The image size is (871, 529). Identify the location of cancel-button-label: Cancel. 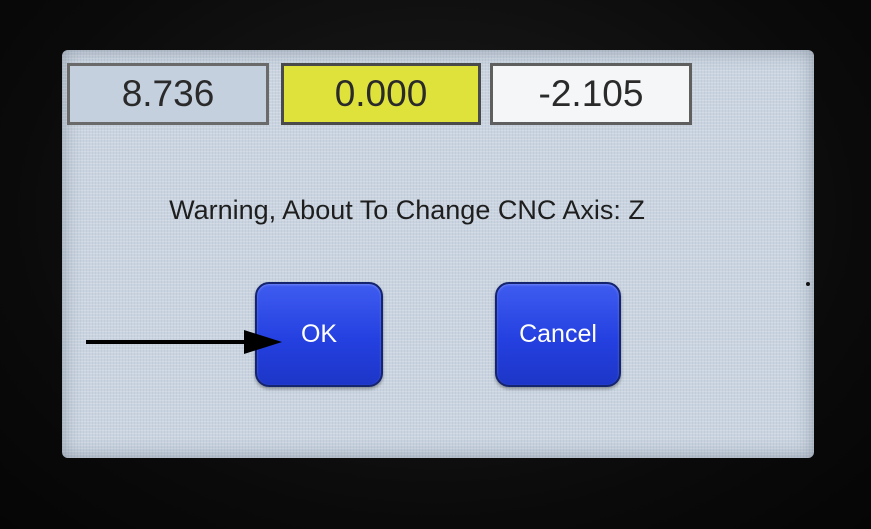
(558, 334).